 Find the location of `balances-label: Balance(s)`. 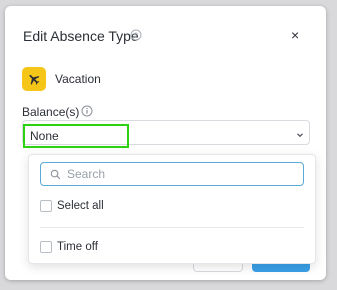

balances-label: Balance(s) is located at coordinates (51, 112).